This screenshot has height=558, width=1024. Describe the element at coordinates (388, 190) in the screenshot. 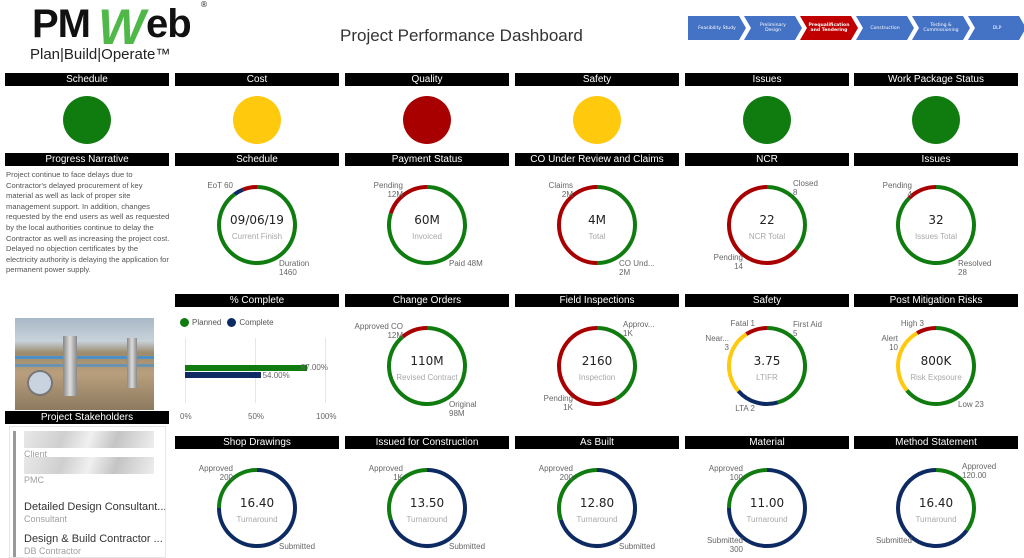

I see `donut-data-label: Pending 12M` at that location.